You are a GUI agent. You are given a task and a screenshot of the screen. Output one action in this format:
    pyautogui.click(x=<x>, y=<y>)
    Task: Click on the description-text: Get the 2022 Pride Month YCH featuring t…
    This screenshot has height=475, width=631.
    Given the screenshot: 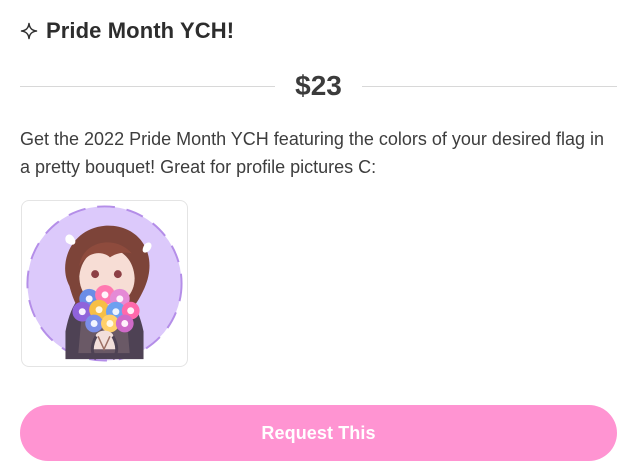 What is the action you would take?
    pyautogui.click(x=312, y=153)
    